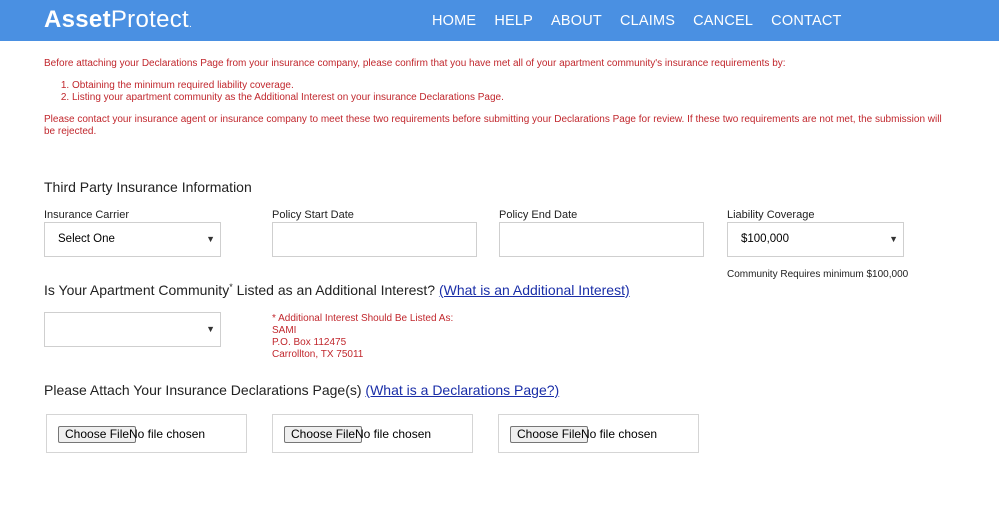 The height and width of the screenshot is (518, 999). Describe the element at coordinates (534, 290) in the screenshot. I see `additional-interest-help-link: (What is an Additional Interest)` at that location.